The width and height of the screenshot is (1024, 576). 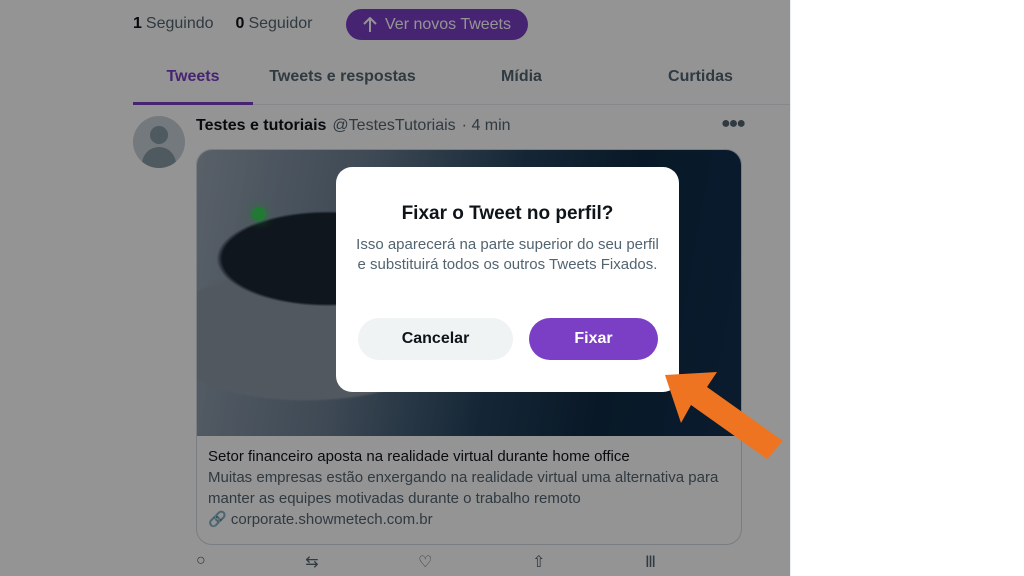 What do you see at coordinates (435, 339) in the screenshot?
I see `cancel-button: Cancelar` at bounding box center [435, 339].